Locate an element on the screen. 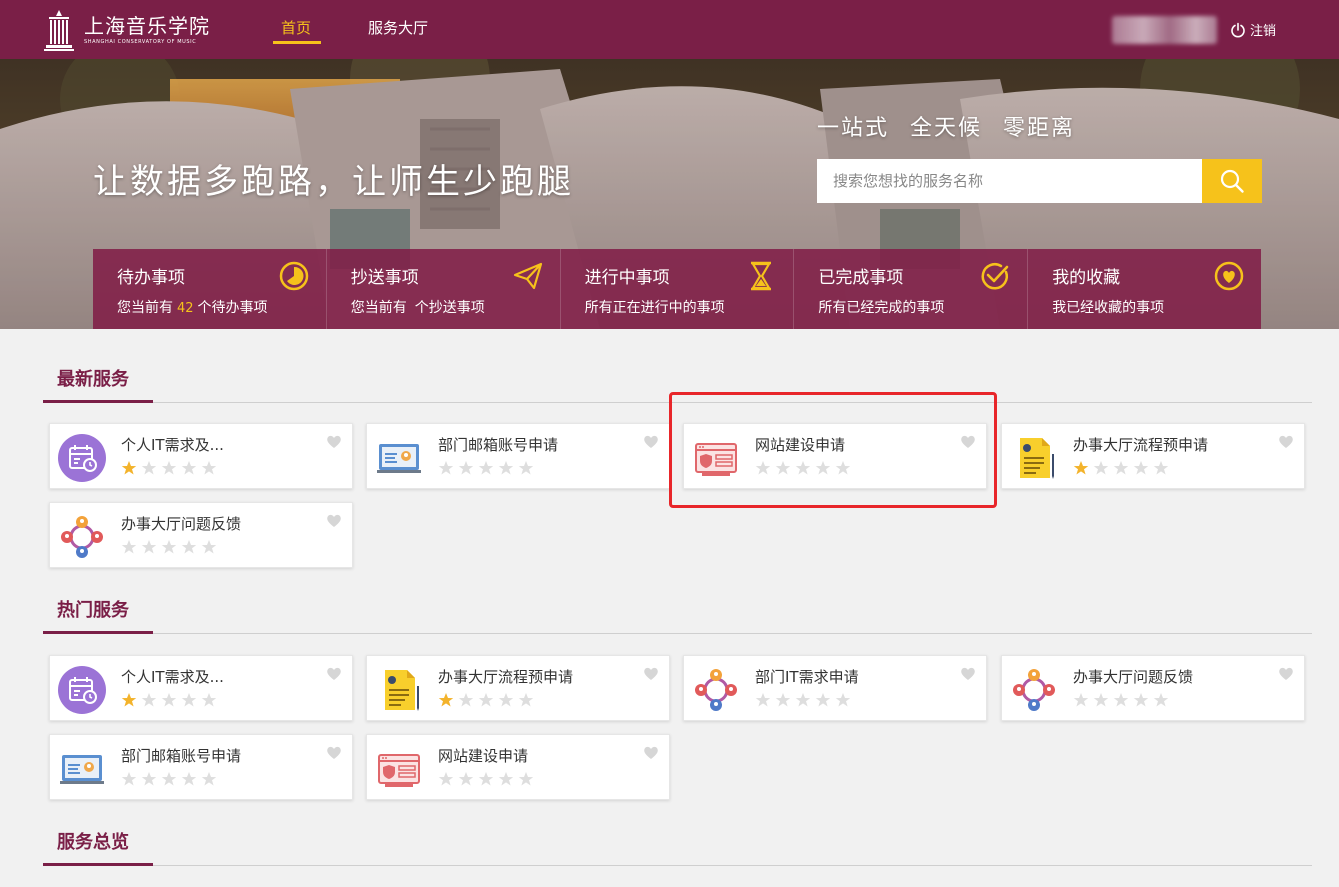 Image resolution: width=1339 pixels, height=887 pixels. calendar-icon is located at coordinates (82, 690).